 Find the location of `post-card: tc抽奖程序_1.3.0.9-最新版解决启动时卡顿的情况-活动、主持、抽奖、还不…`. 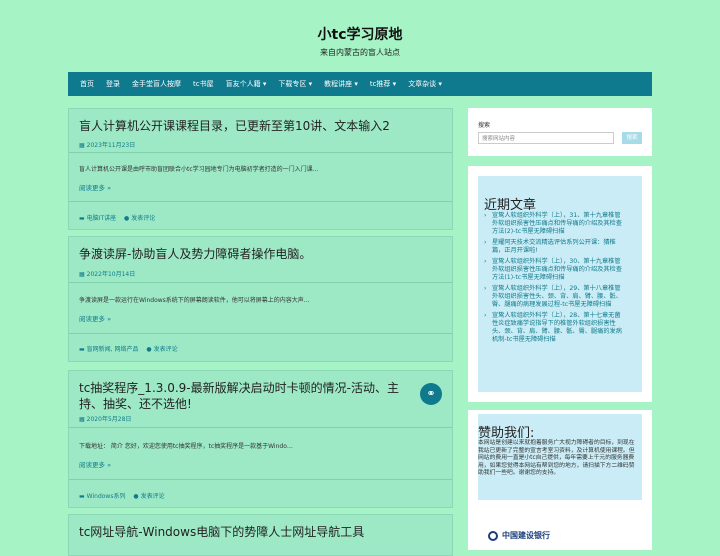

post-card: tc抽奖程序_1.3.0.9-最新版解决启动时卡顿的情况-活动、主持、抽奖、还不… is located at coordinates (260, 439).